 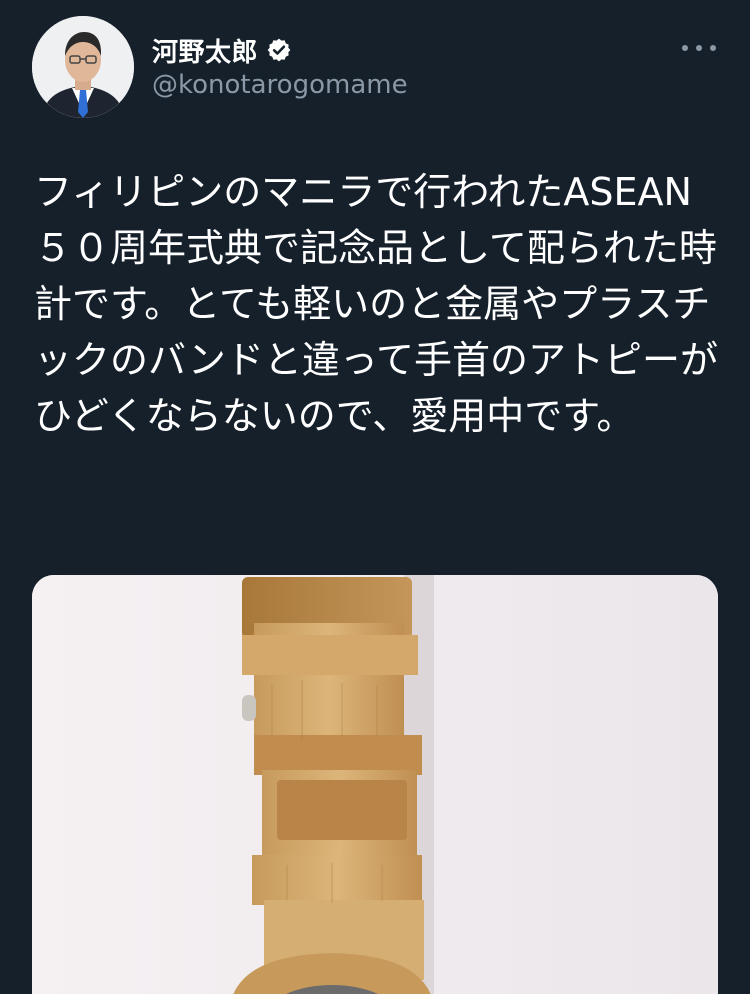 I want to click on author-handle: @konotarogomame, so click(x=280, y=85).